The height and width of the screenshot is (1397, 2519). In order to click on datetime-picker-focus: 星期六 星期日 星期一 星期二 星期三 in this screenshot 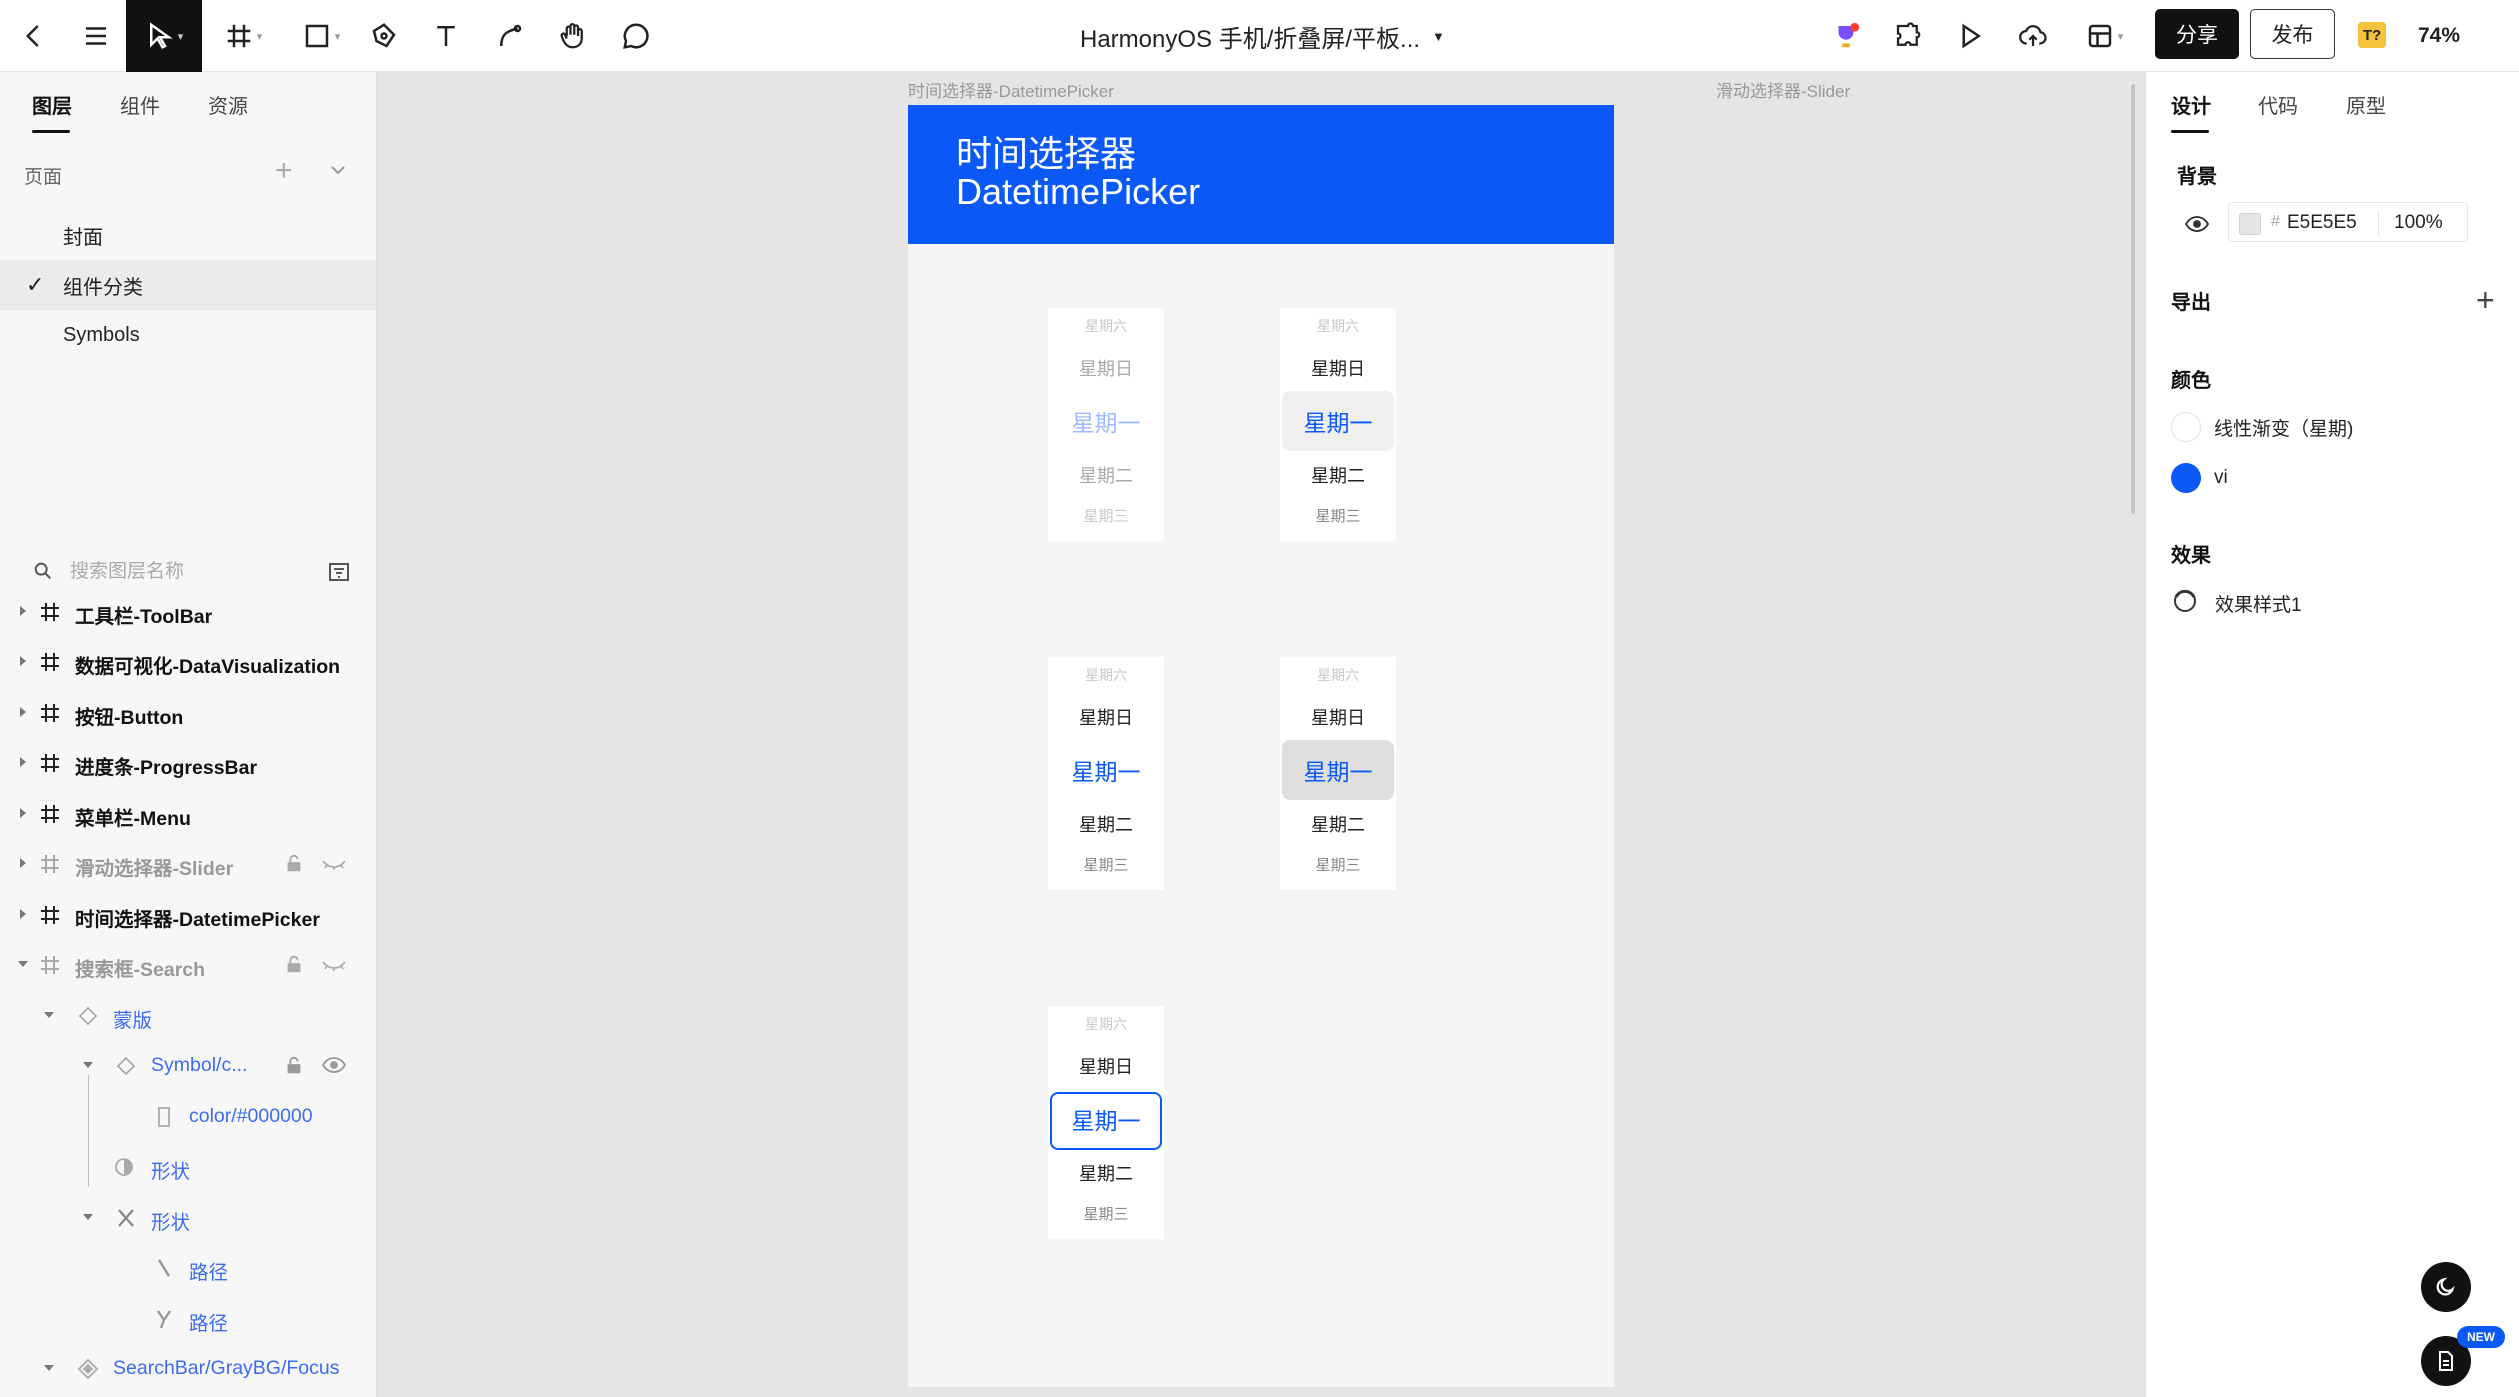, I will do `click(1106, 1122)`.